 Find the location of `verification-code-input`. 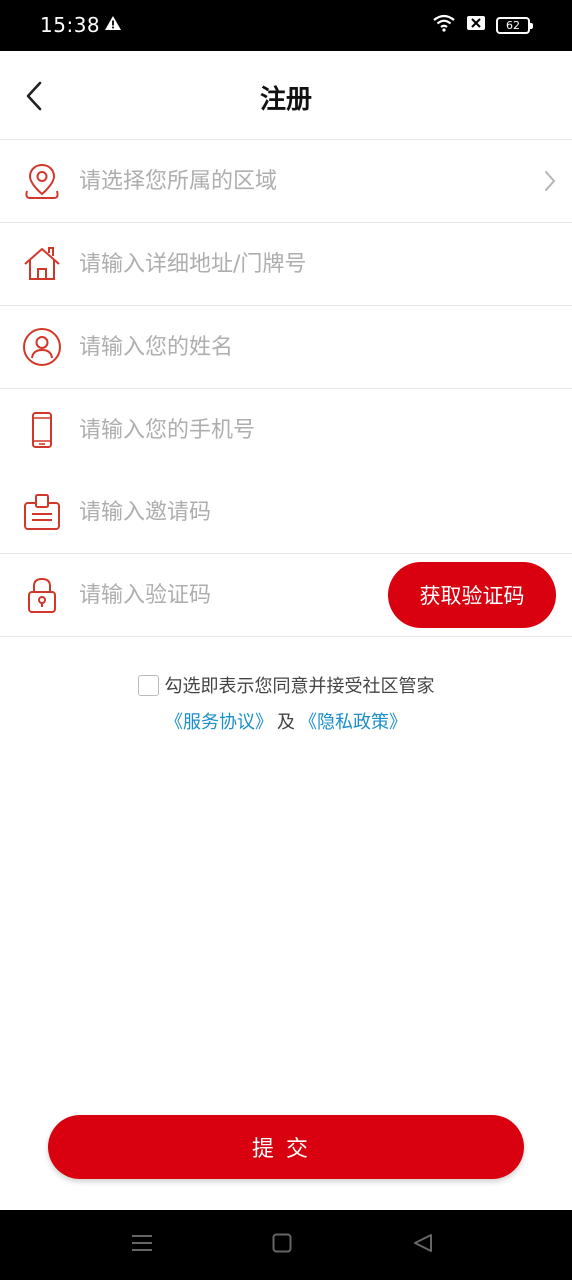

verification-code-input is located at coordinates (224, 595).